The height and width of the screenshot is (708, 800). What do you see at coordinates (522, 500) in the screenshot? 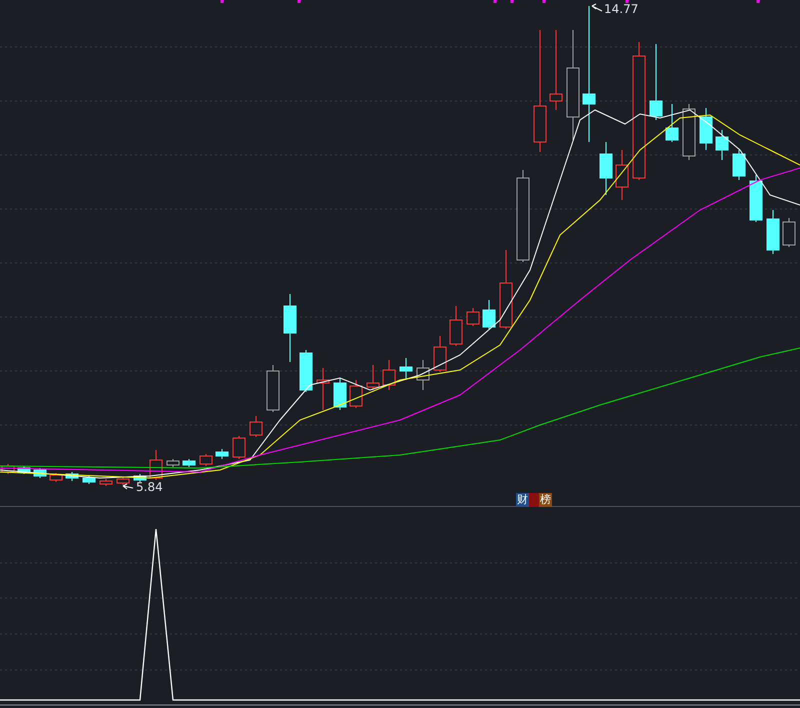
I see `indicator-title: 财` at bounding box center [522, 500].